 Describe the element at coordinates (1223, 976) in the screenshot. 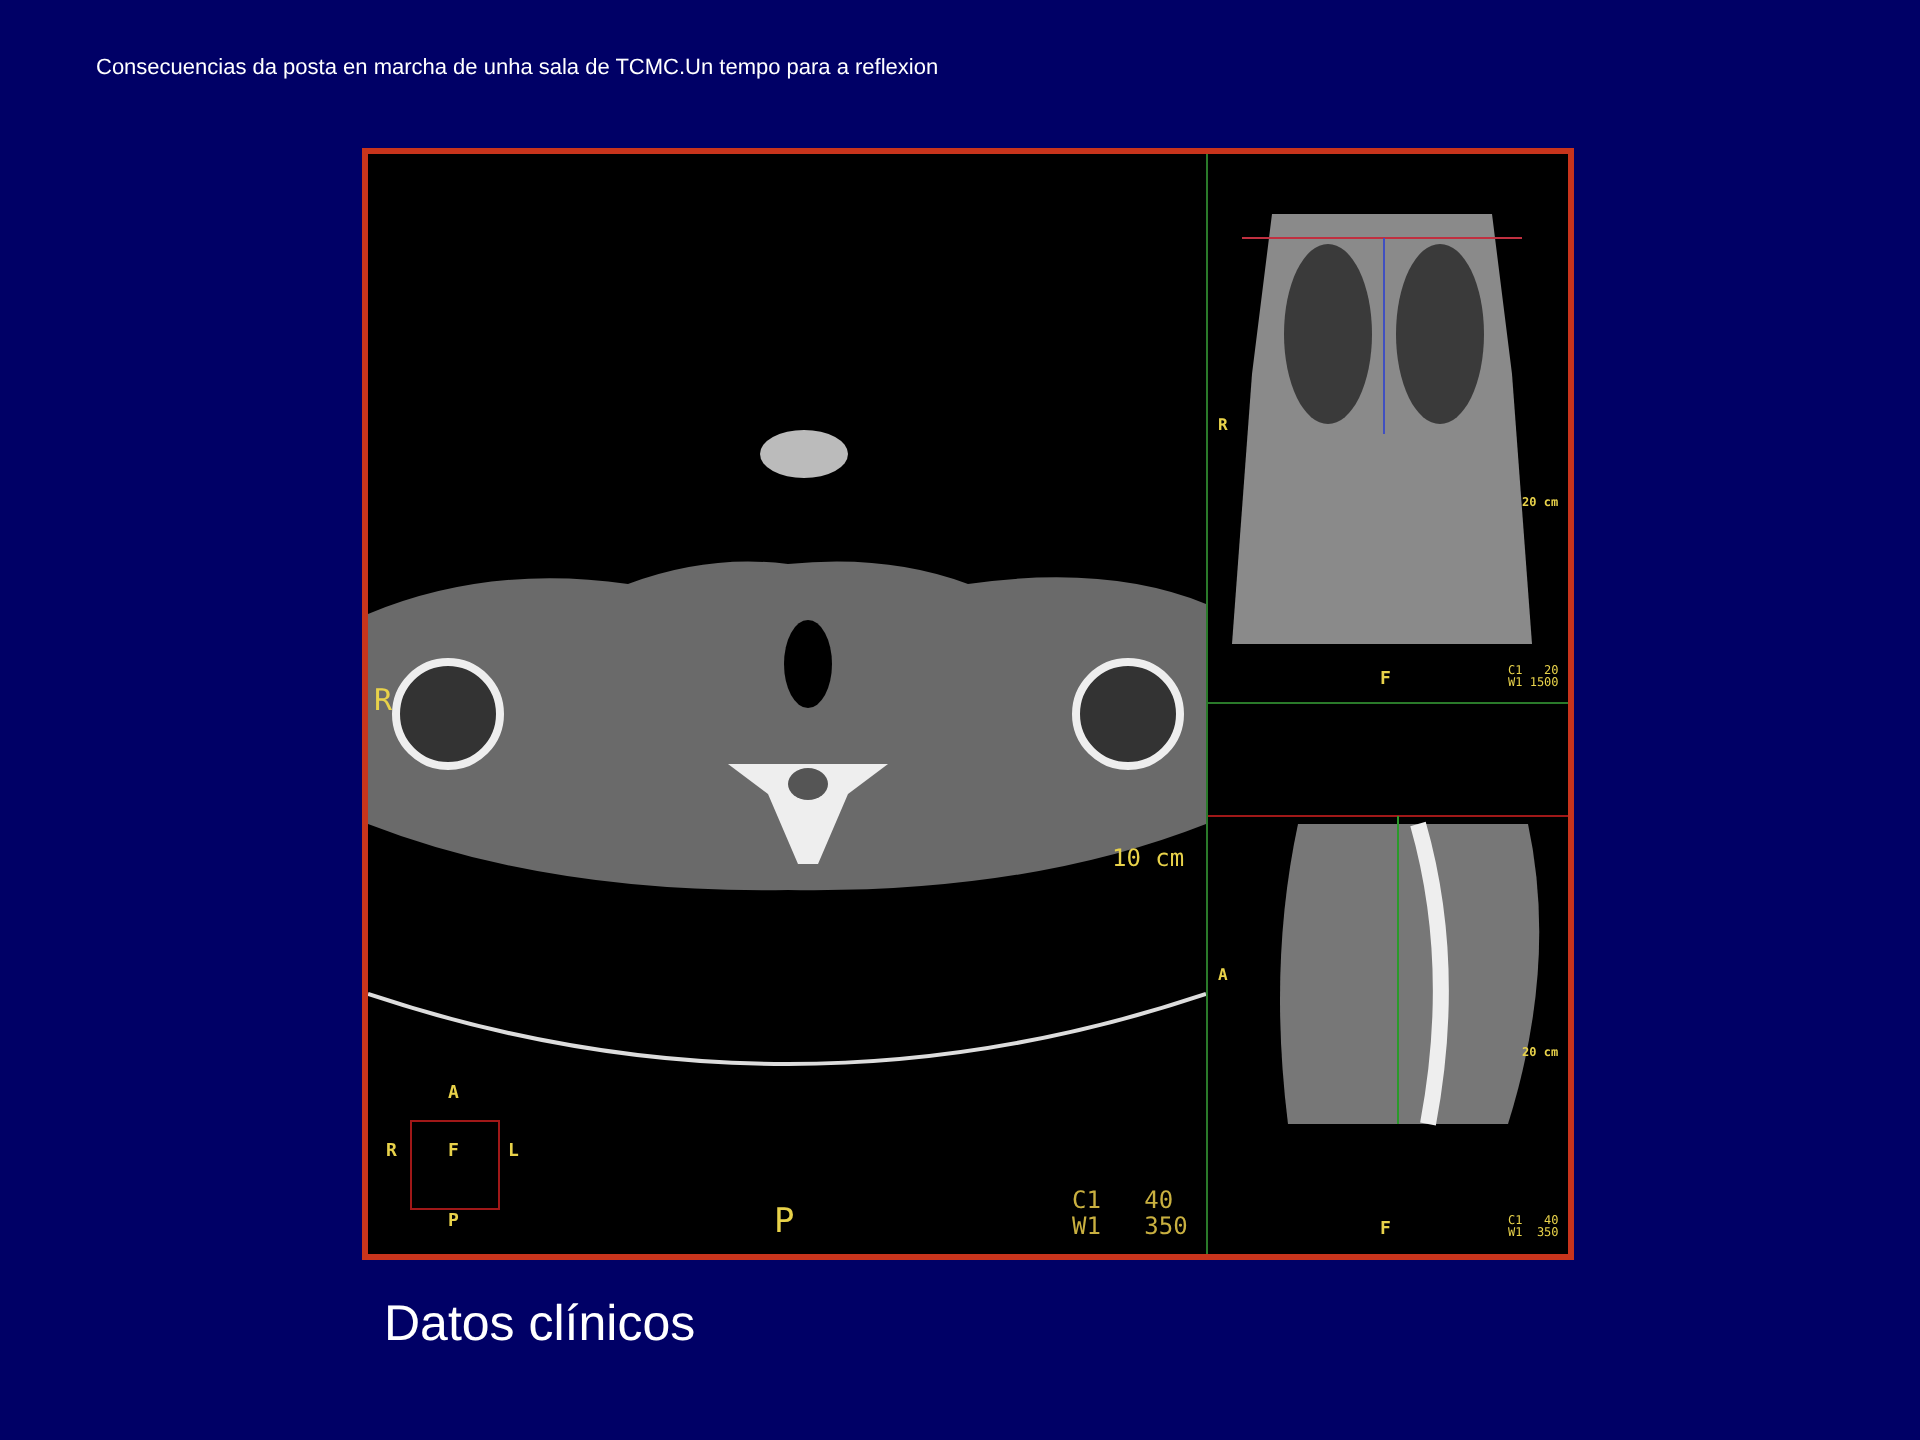

I see `side-marker: A` at that location.